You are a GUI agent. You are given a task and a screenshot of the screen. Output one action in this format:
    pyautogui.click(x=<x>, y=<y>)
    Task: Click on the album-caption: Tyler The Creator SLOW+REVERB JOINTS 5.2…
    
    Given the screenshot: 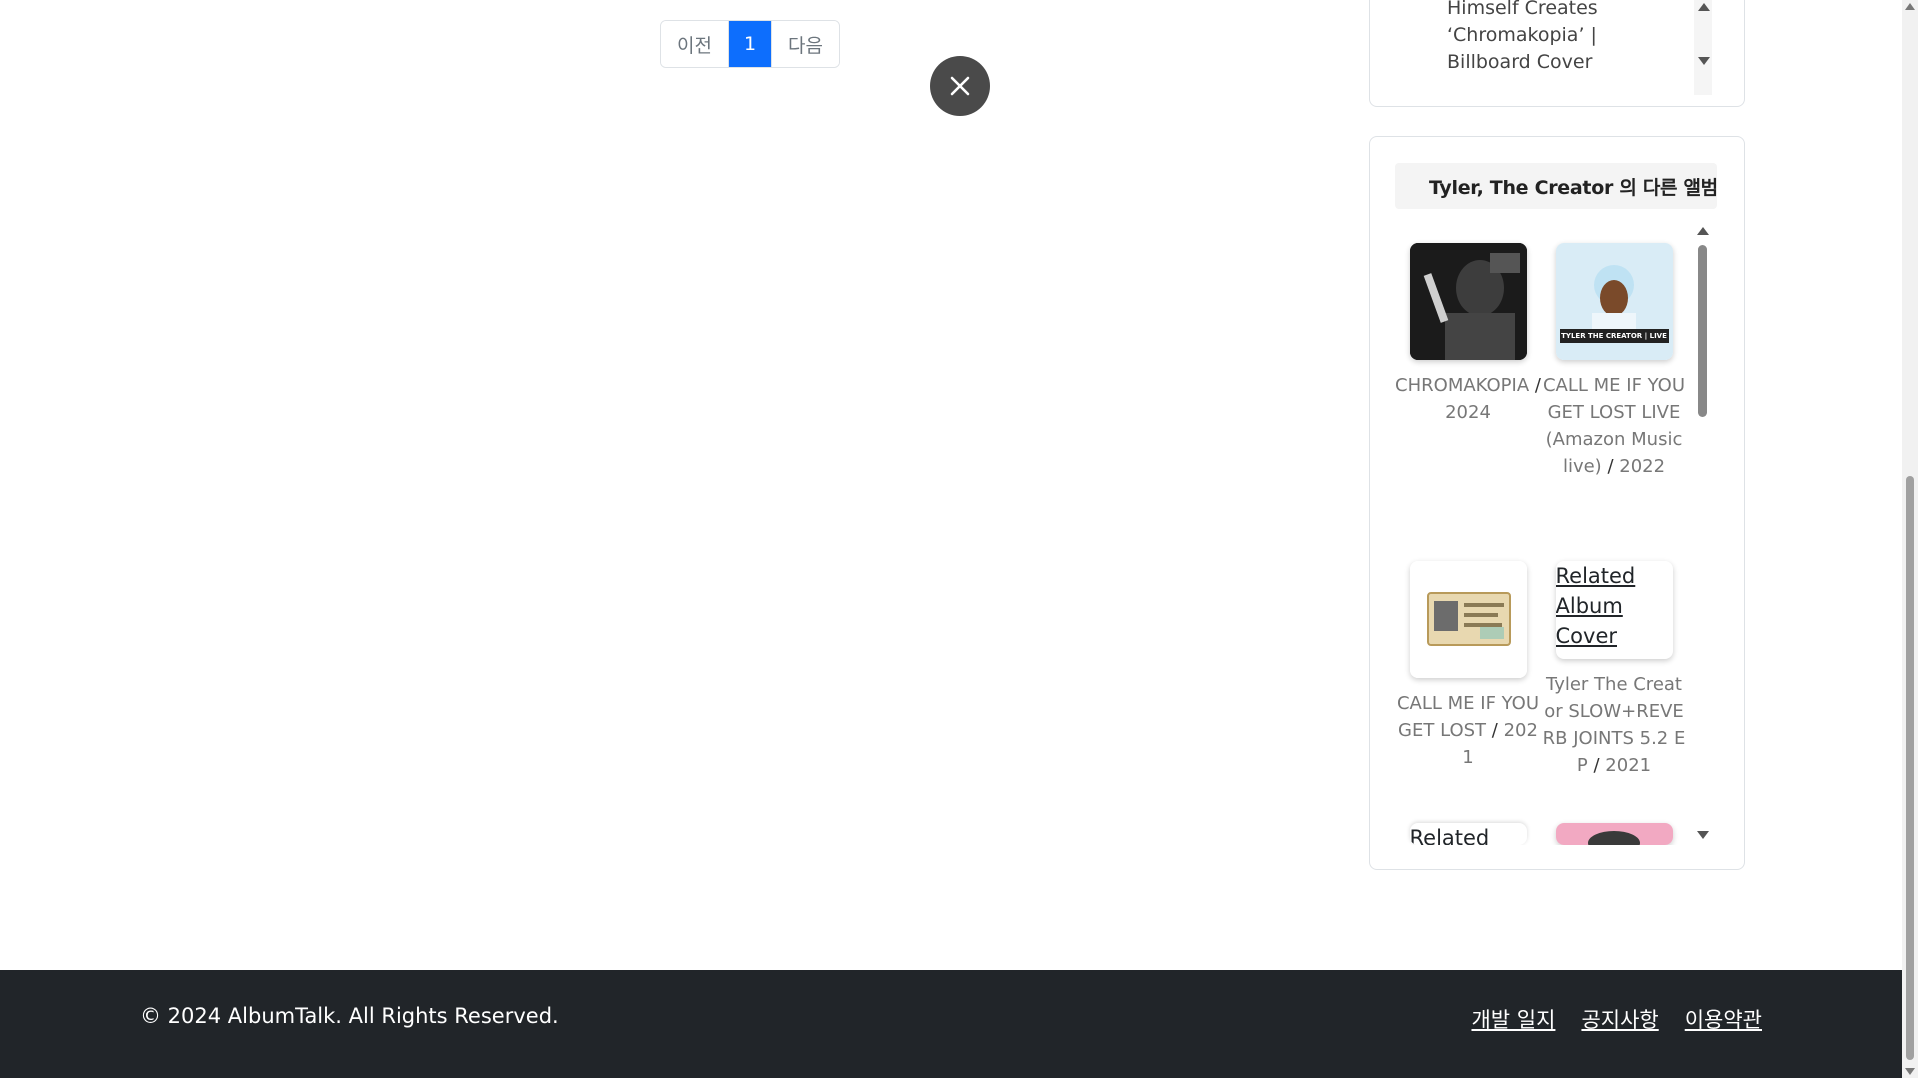 What is the action you would take?
    pyautogui.click(x=1614, y=725)
    